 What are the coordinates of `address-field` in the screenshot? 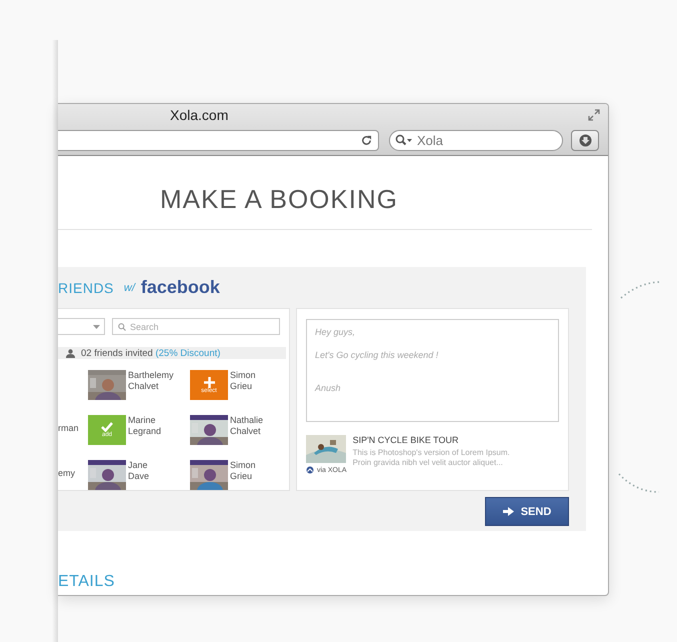 It's located at (218, 140).